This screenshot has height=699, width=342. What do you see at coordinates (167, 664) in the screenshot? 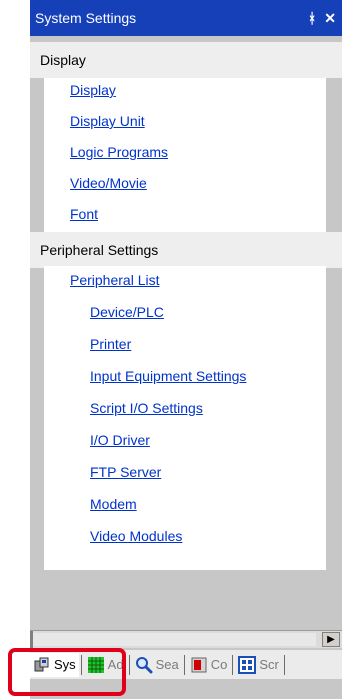
I see `tab-label: Sea` at bounding box center [167, 664].